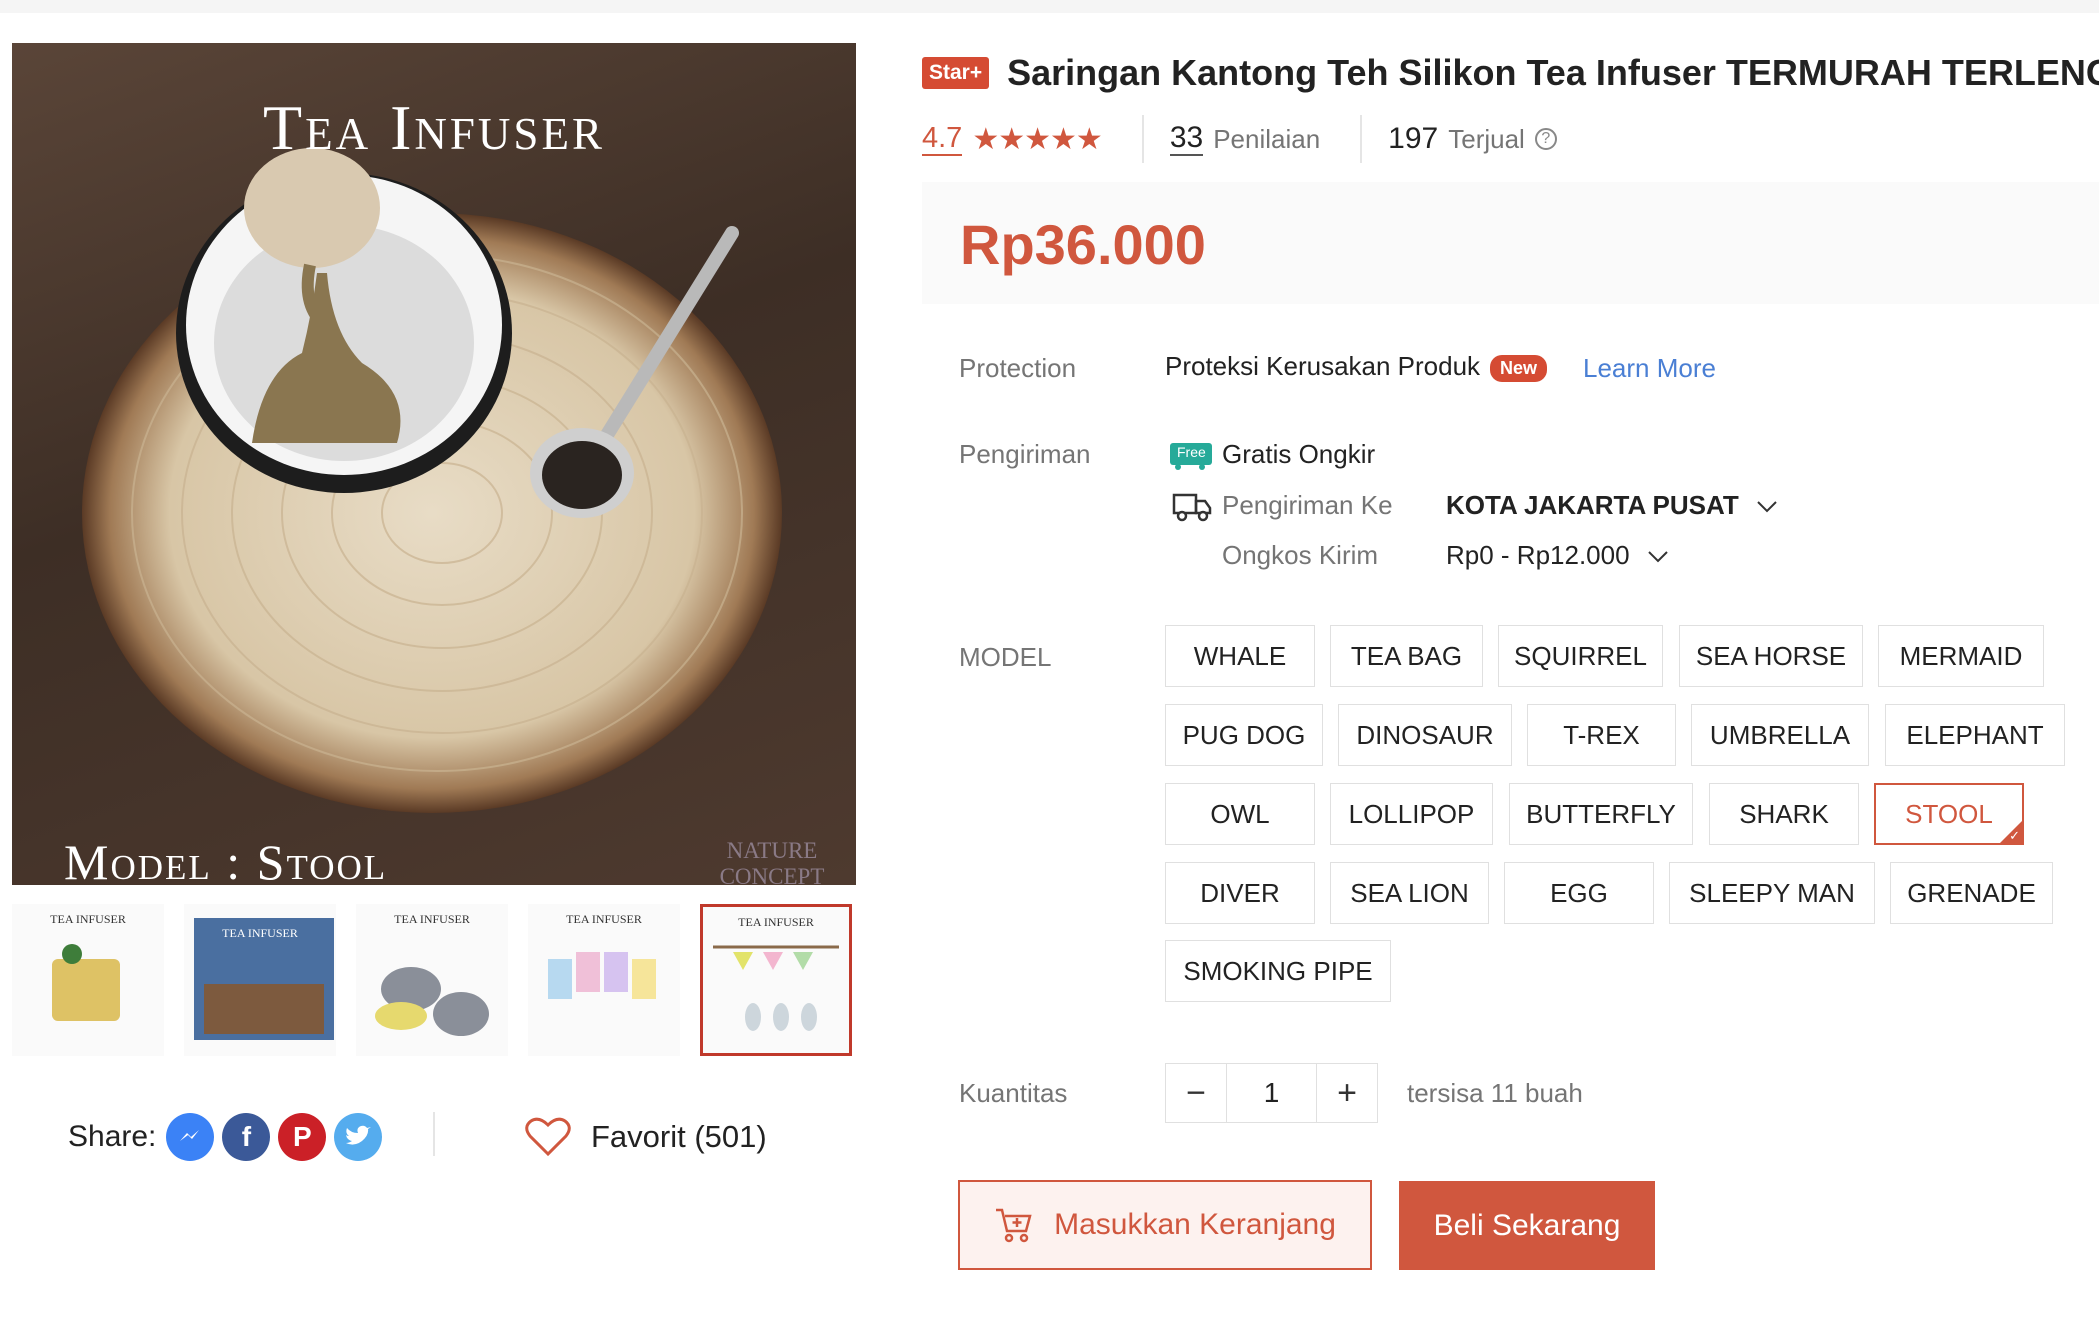 The height and width of the screenshot is (1318, 2099). What do you see at coordinates (1601, 735) in the screenshot?
I see `model-option: T-REX` at bounding box center [1601, 735].